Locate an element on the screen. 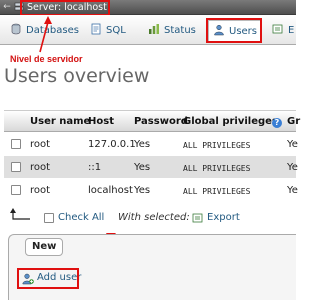 The width and height of the screenshot is (320, 300). cell-host: 127.0.0.1 is located at coordinates (112, 144).